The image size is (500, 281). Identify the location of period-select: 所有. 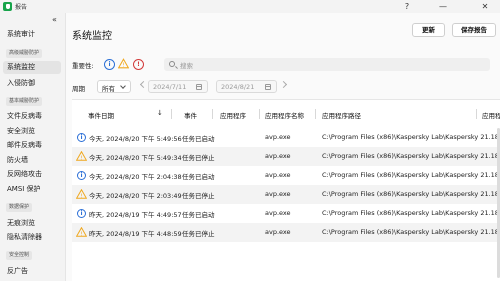
(114, 86).